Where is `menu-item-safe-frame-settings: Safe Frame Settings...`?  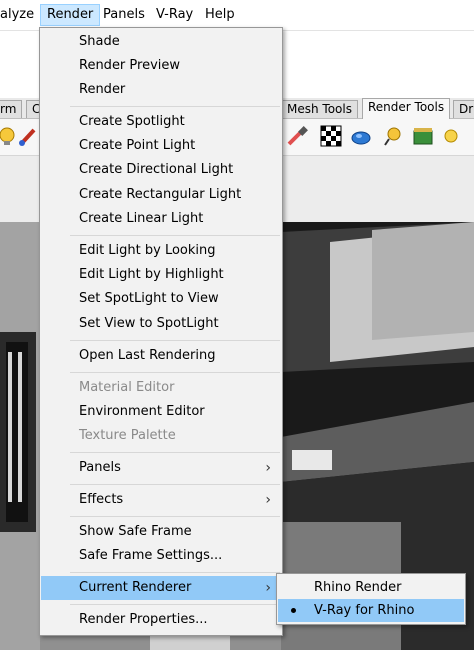
menu-item-safe-frame-settings: Safe Frame Settings... is located at coordinates (161, 556).